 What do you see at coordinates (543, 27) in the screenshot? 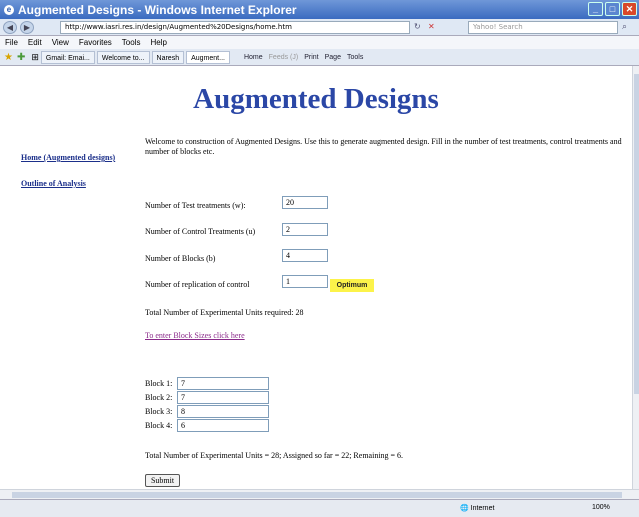
I see `search-input: Yahoo! Search` at bounding box center [543, 27].